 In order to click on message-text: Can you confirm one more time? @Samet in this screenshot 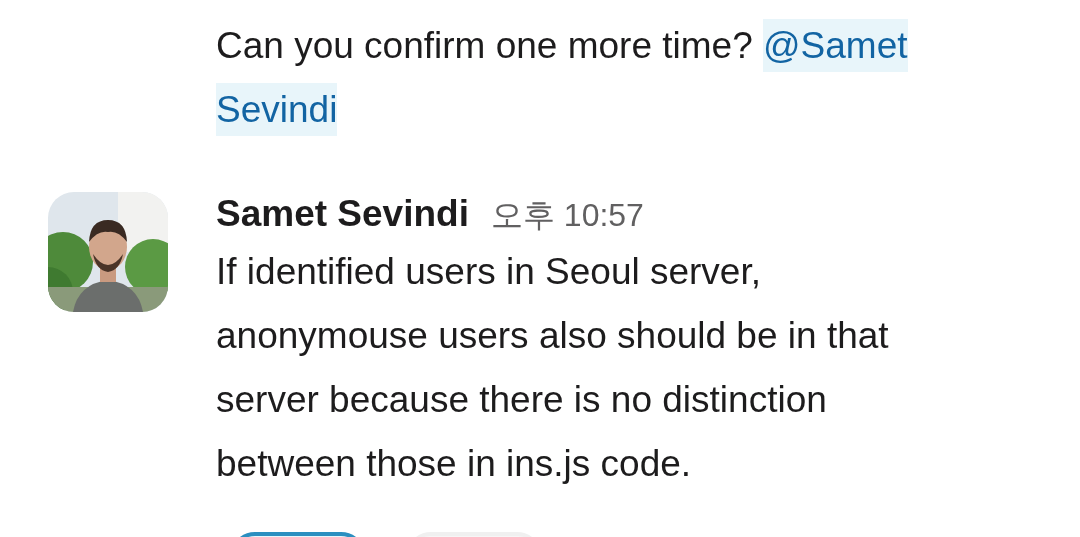, I will do `click(613, 46)`.